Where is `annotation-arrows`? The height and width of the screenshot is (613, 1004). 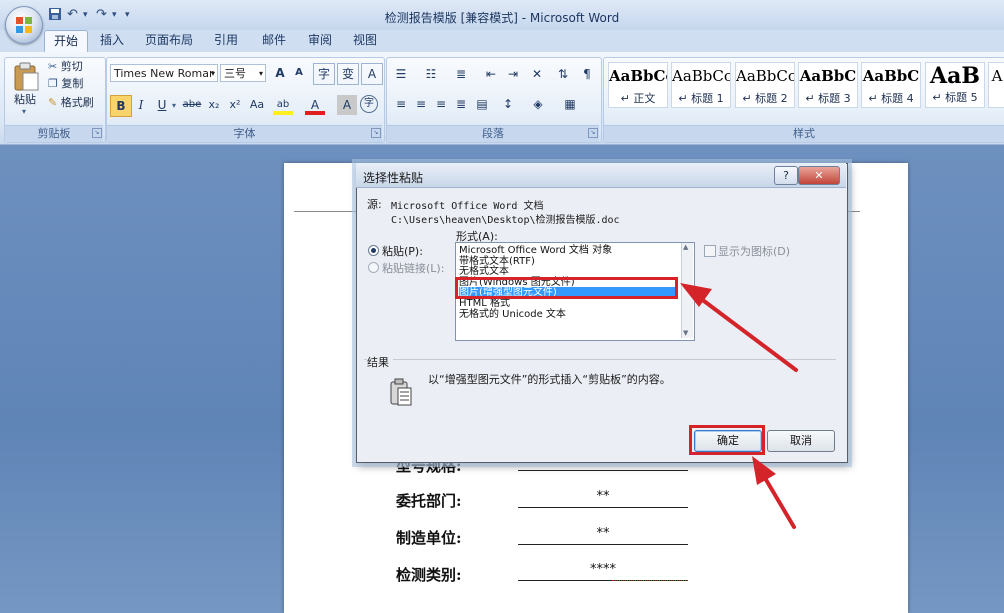
annotation-arrows is located at coordinates (739, 406).